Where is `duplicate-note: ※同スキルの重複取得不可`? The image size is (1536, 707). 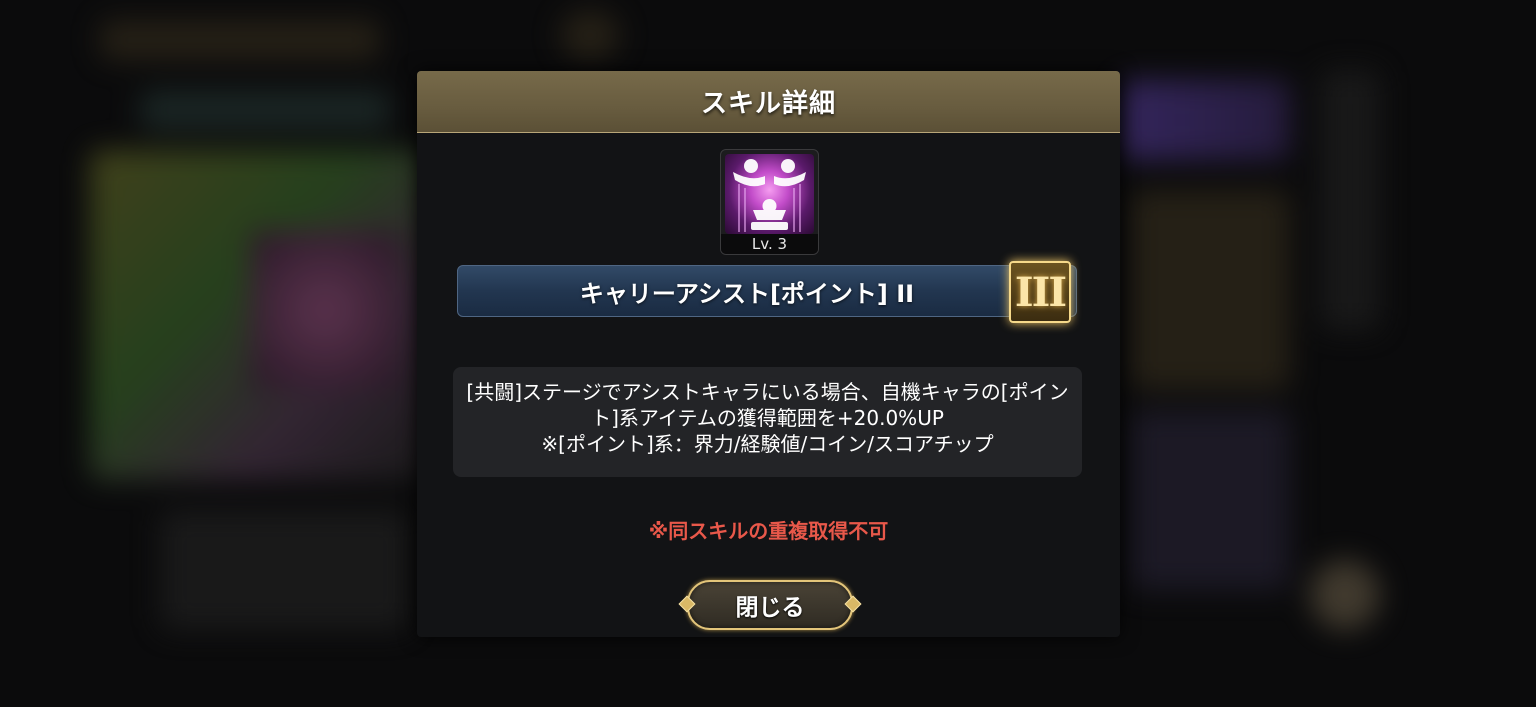
duplicate-note: ※同スキルの重複取得不可 is located at coordinates (768, 531).